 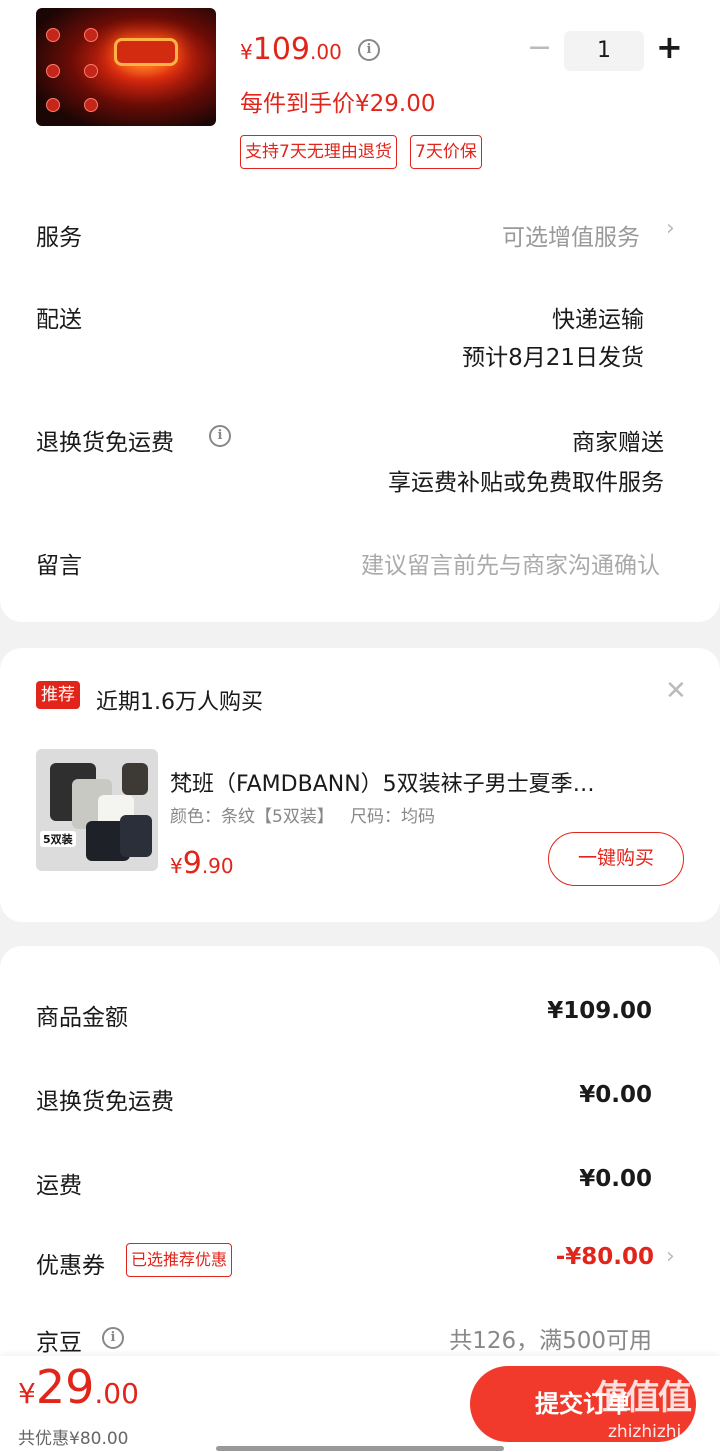 I want to click on return-shipping-info-icon: i, so click(x=220, y=436).